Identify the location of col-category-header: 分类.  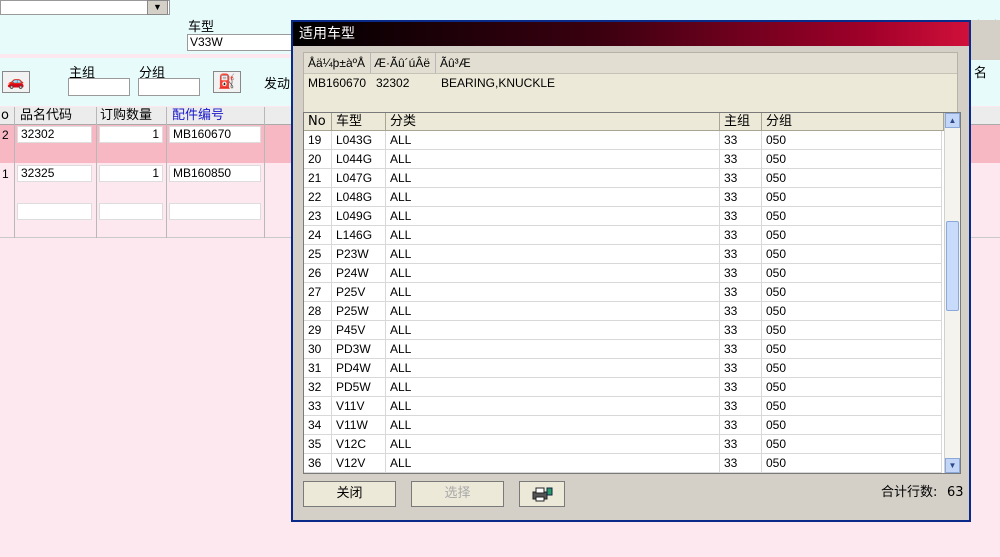
(553, 122).